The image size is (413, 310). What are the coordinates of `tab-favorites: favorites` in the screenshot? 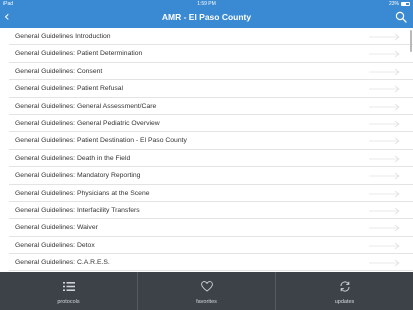 It's located at (207, 291).